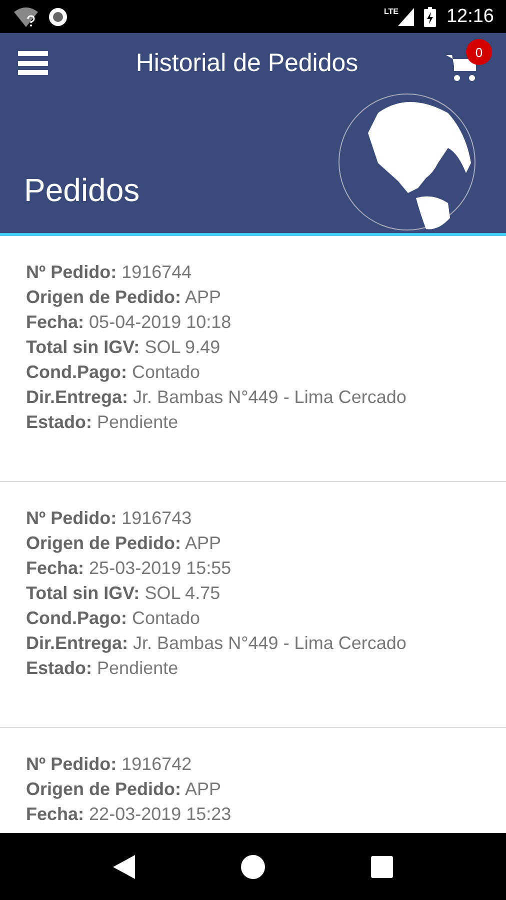  What do you see at coordinates (391, 11) in the screenshot?
I see `network-type: LTE` at bounding box center [391, 11].